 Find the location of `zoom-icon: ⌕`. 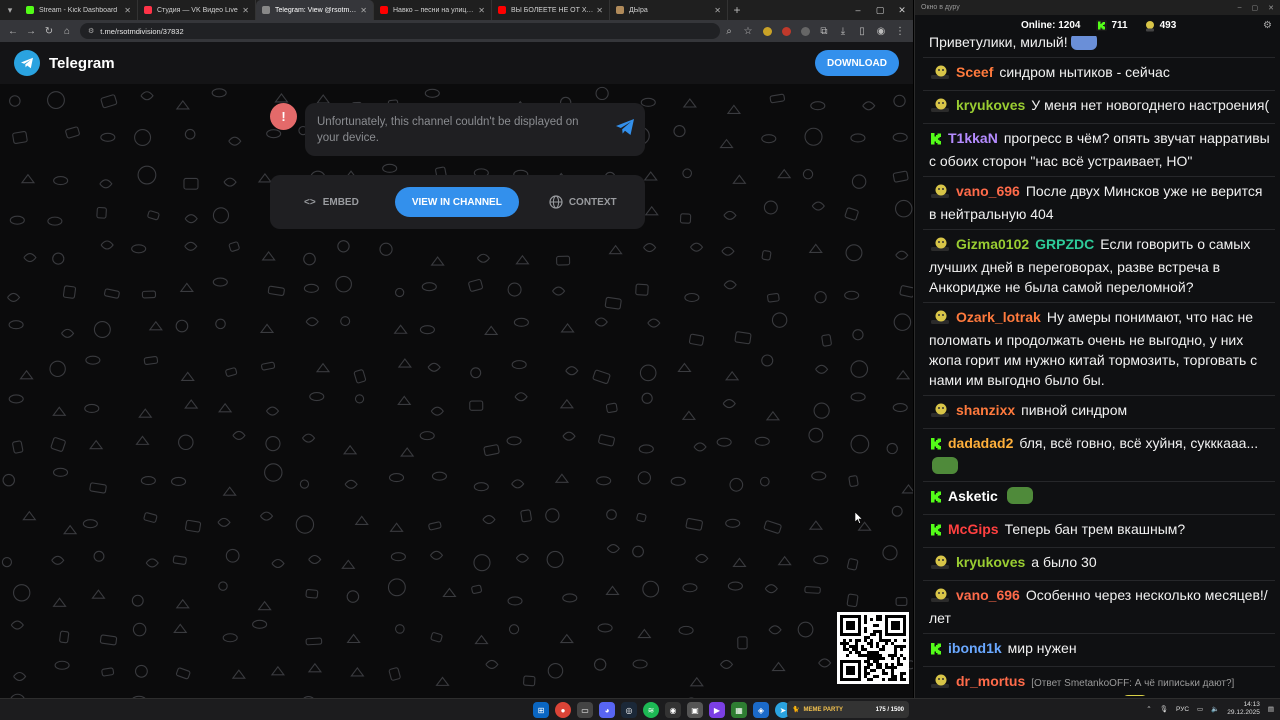

zoom-icon: ⌕ is located at coordinates (729, 31).